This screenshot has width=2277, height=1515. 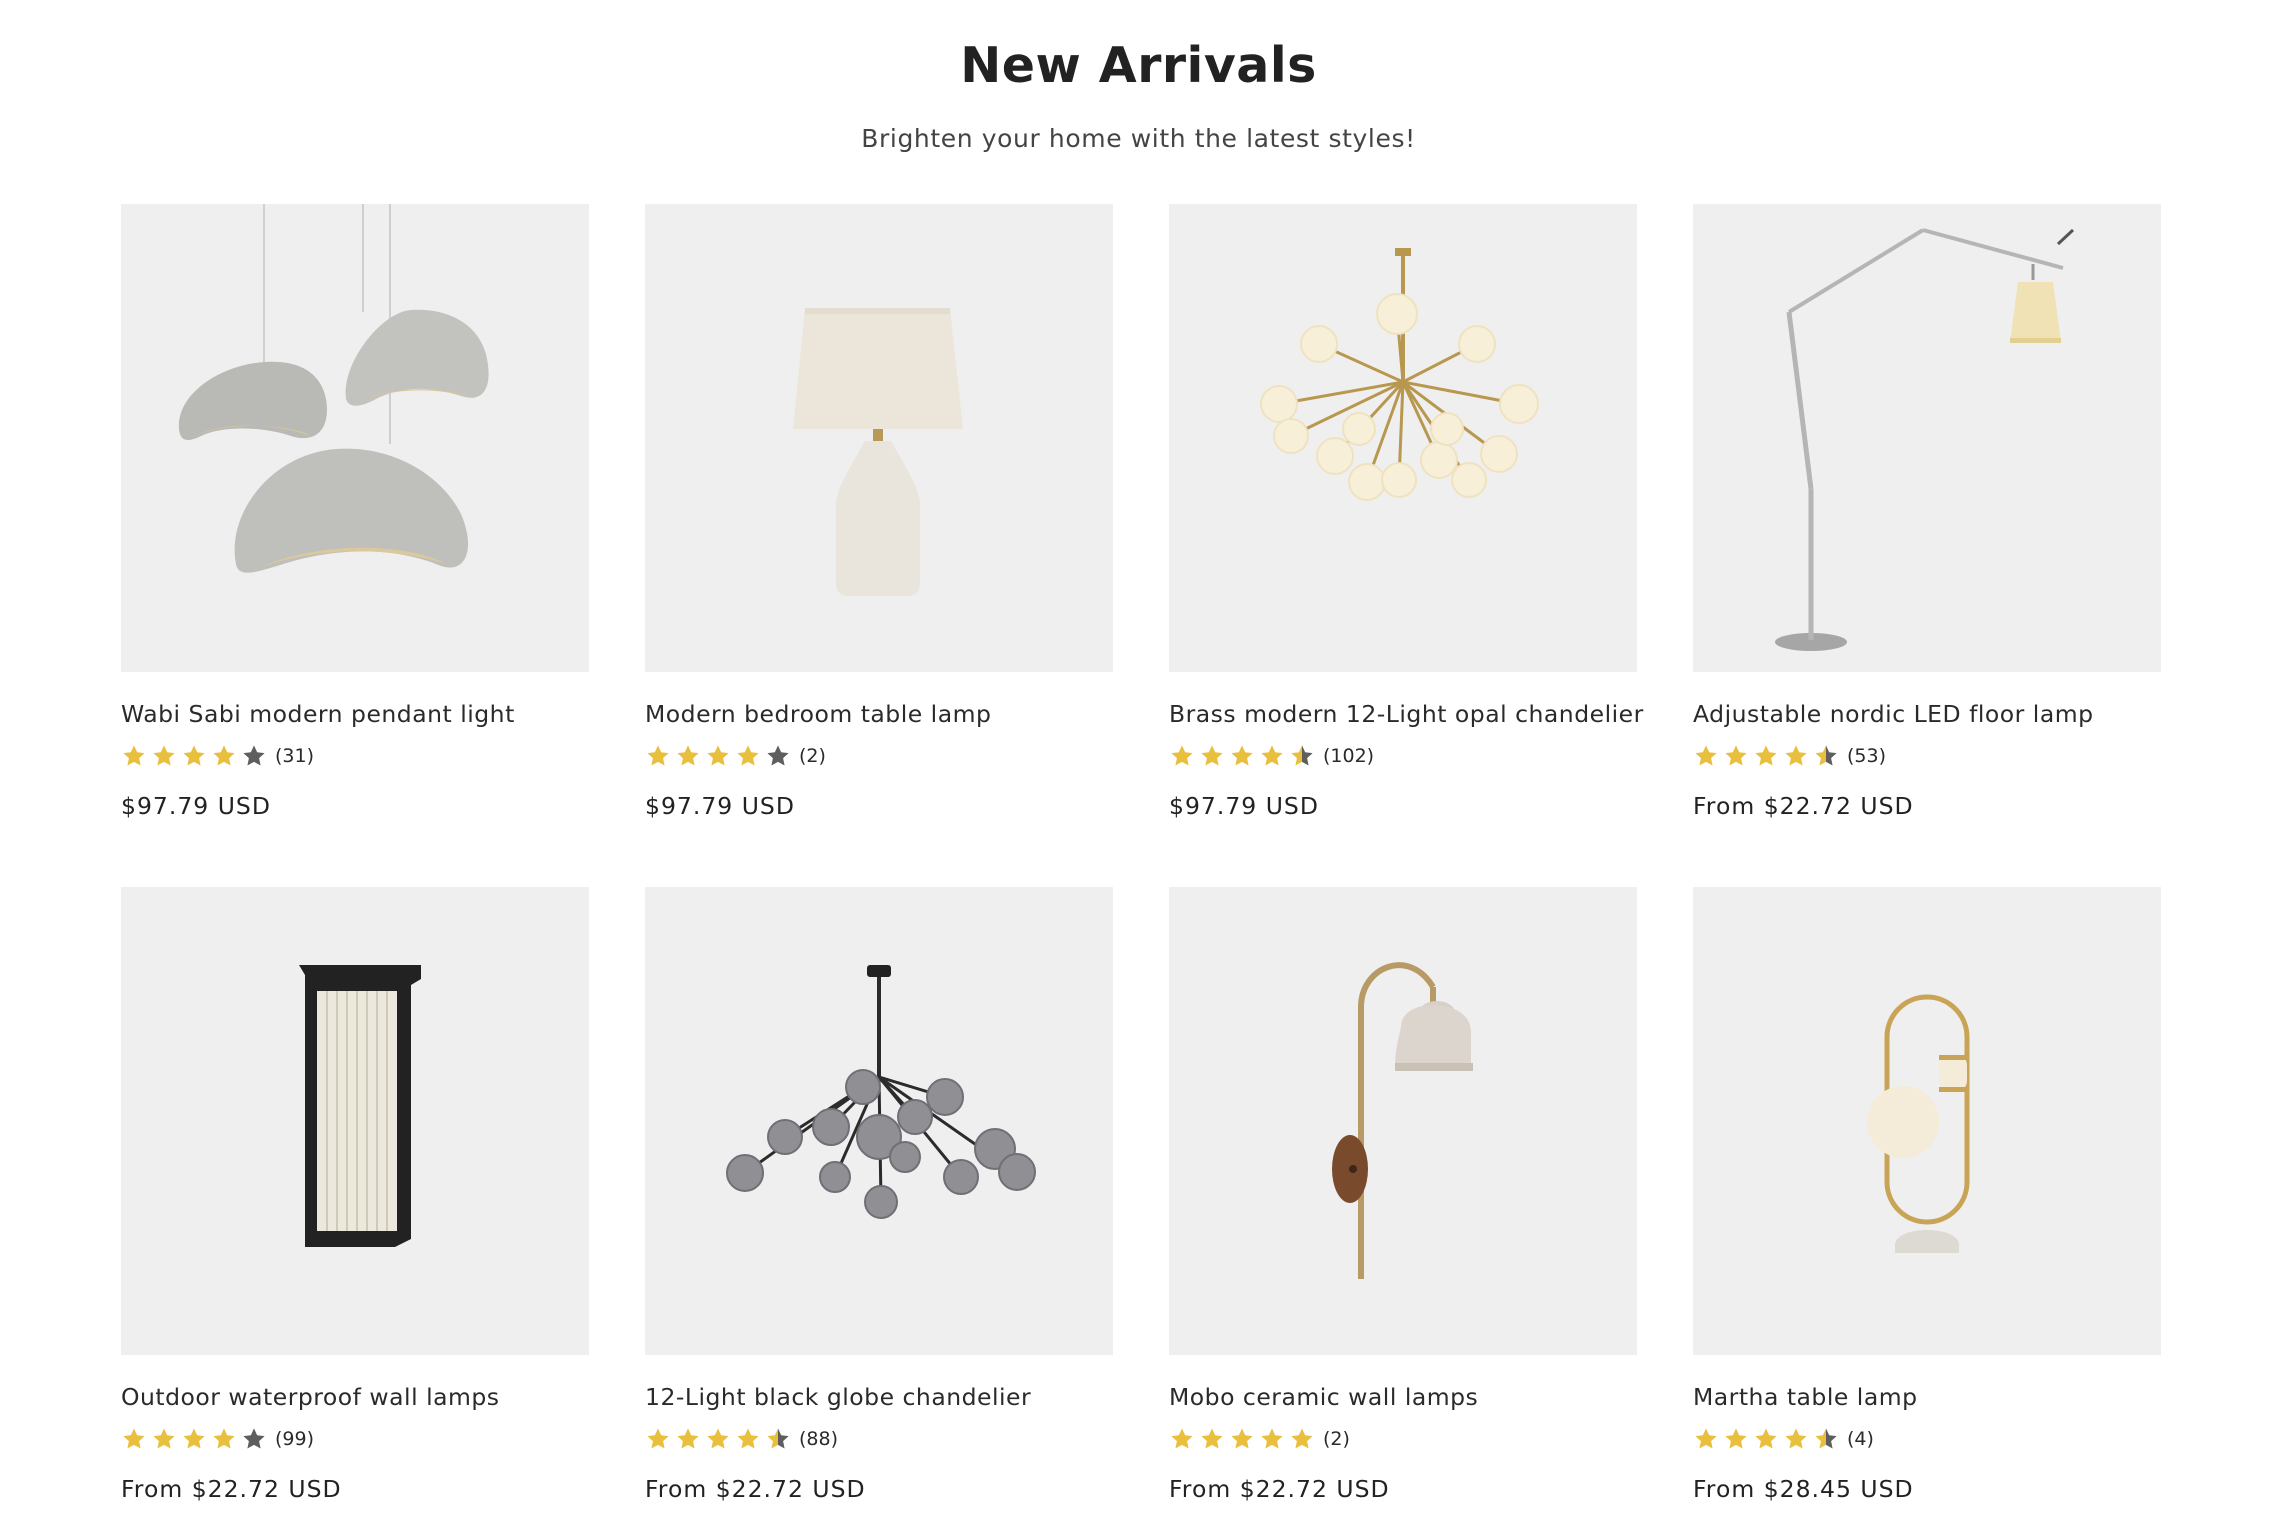 I want to click on product-name: Martha table lamp, so click(x=1927, y=1397).